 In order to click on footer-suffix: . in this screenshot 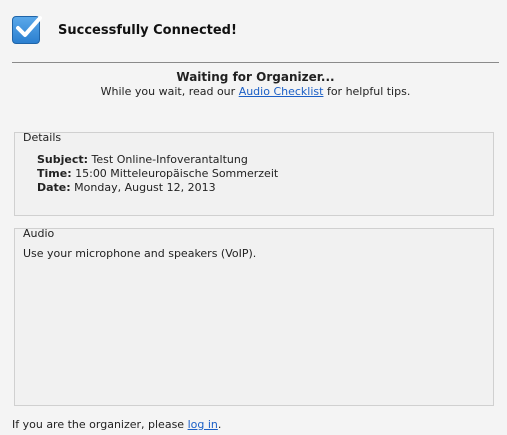, I will do `click(219, 424)`.